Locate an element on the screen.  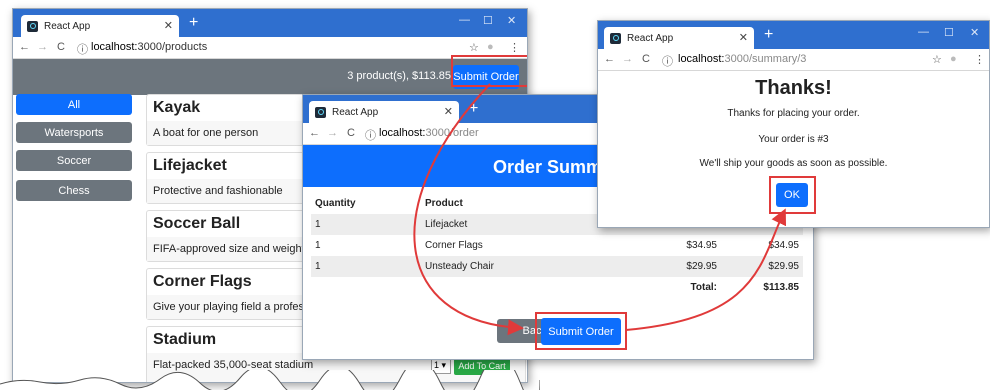
table-row: 1 Corner Flags $34.95 $34.95 is located at coordinates (557, 245).